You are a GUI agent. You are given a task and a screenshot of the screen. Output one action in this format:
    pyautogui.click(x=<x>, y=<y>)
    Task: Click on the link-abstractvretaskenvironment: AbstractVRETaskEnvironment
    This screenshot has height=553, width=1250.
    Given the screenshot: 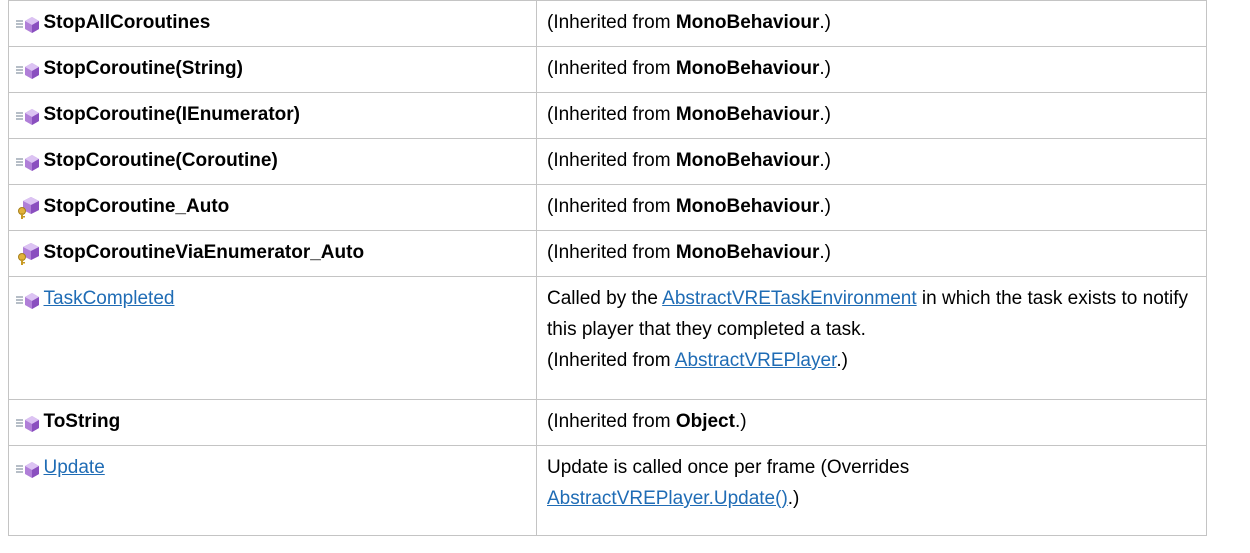 What is the action you would take?
    pyautogui.click(x=789, y=298)
    